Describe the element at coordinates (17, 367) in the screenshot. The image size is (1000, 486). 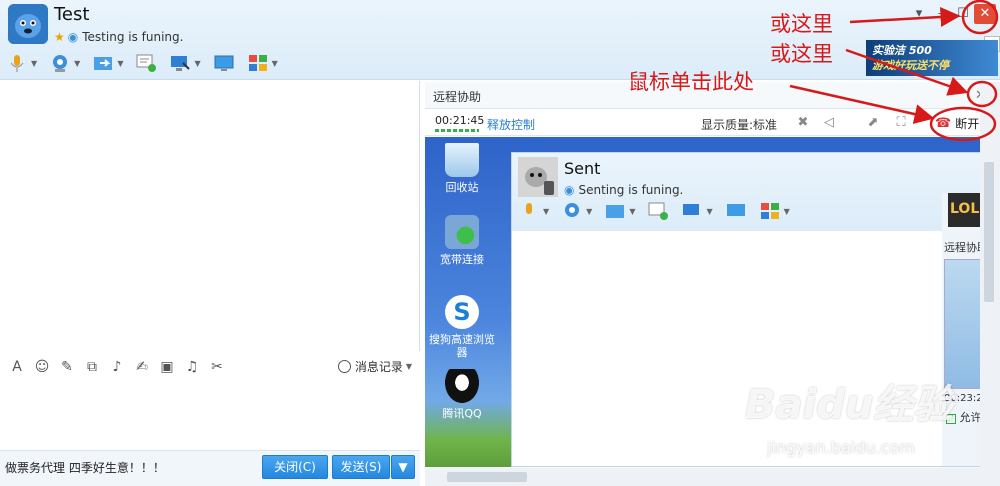
I see `font-icon: A` at that location.